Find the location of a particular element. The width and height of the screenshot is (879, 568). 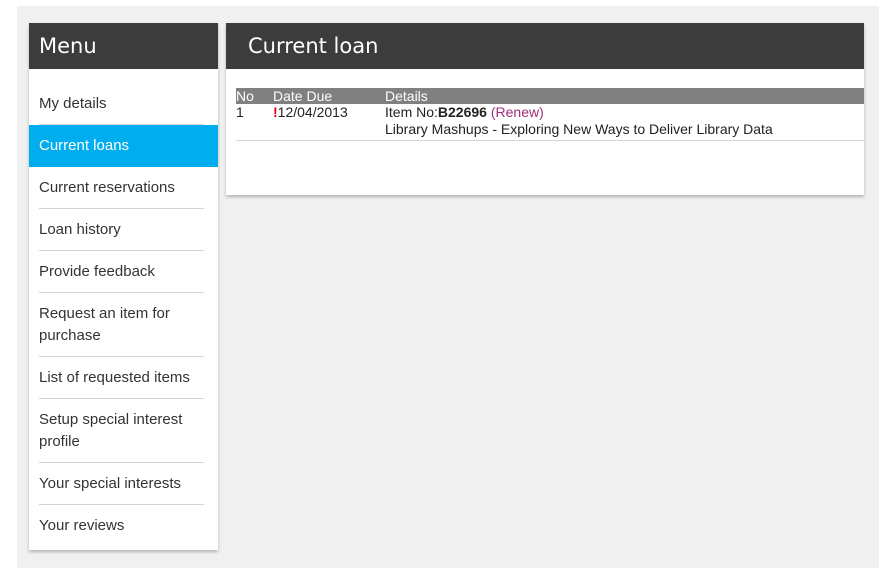

menu-item-current-loans: Current loans is located at coordinates (123, 146).